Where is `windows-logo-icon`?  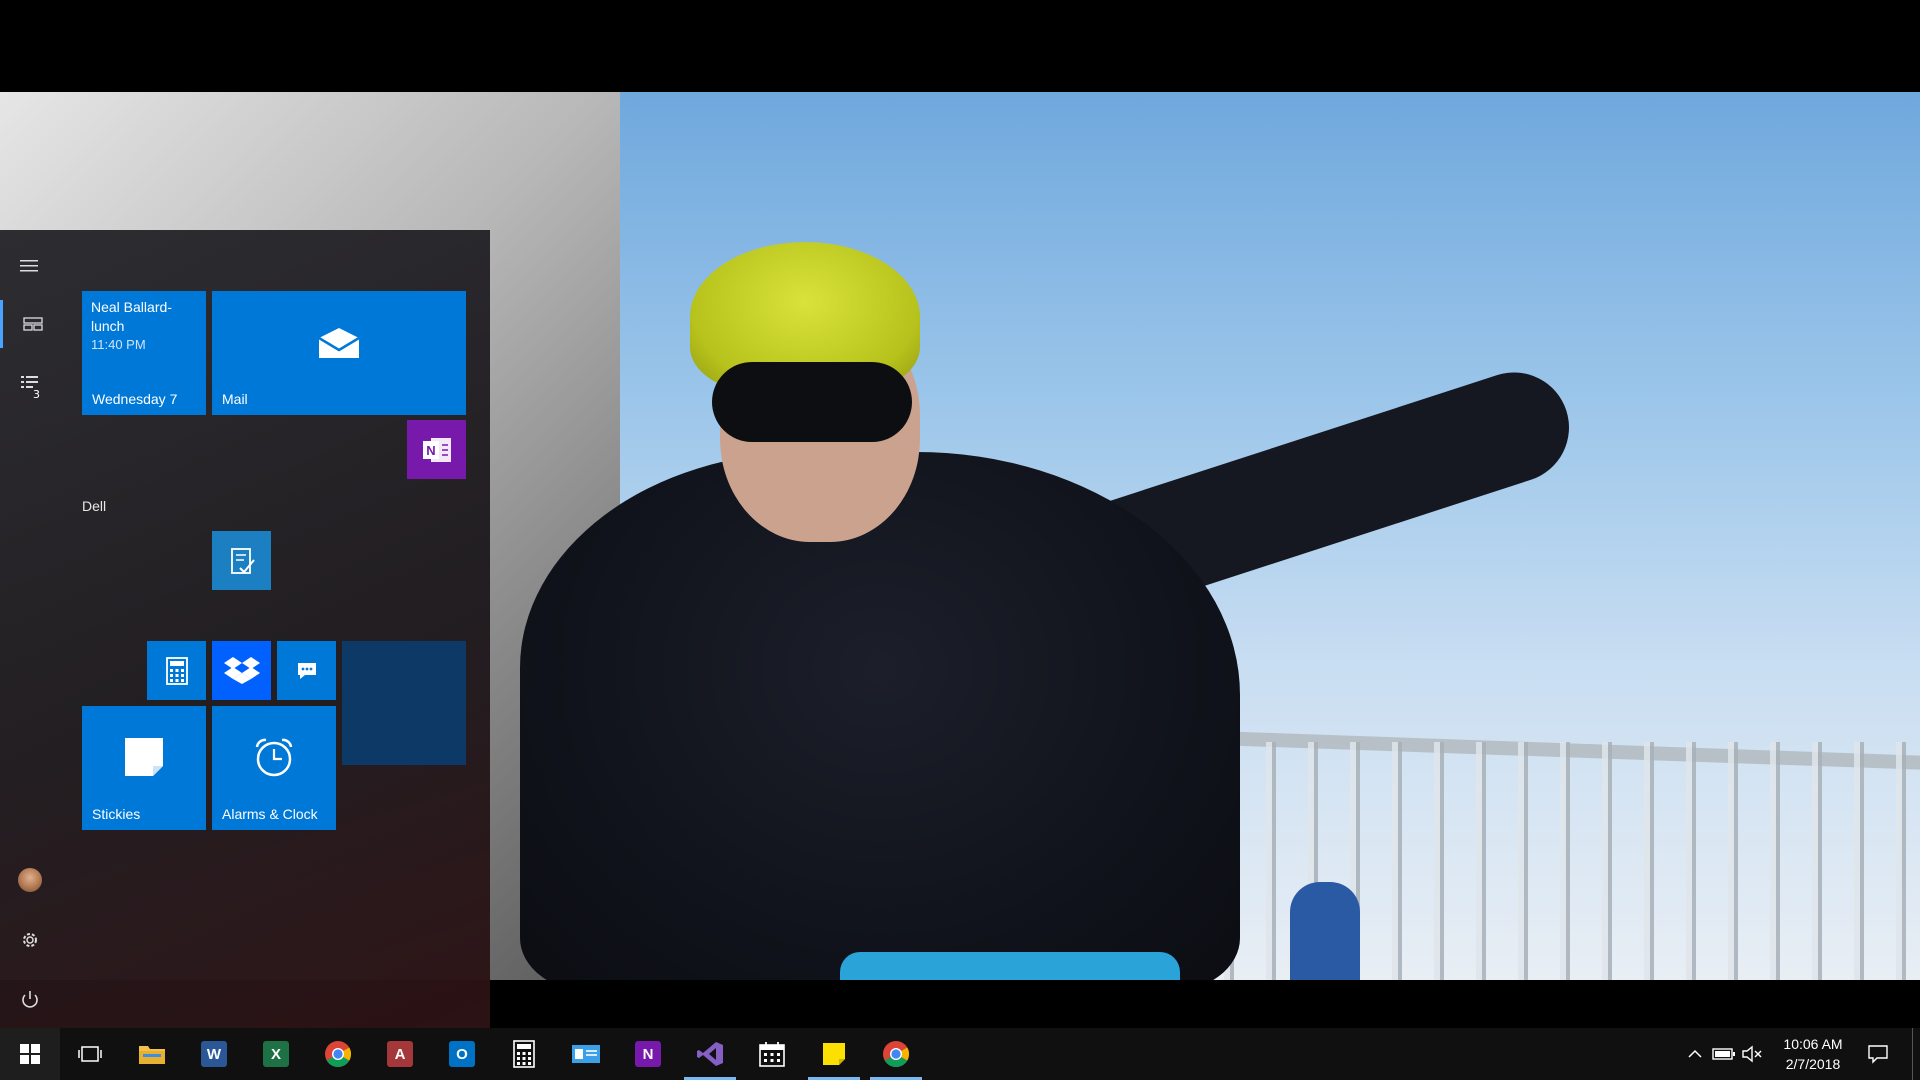 windows-logo-icon is located at coordinates (30, 1054).